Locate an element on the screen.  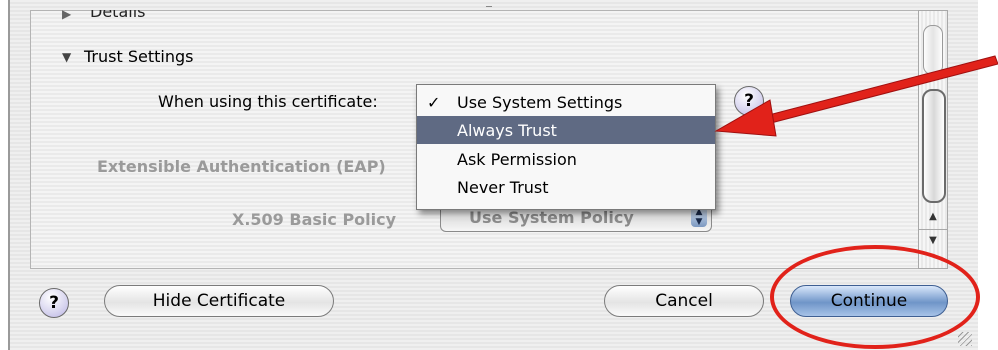
annotation-arrow-icon is located at coordinates (856, 96).